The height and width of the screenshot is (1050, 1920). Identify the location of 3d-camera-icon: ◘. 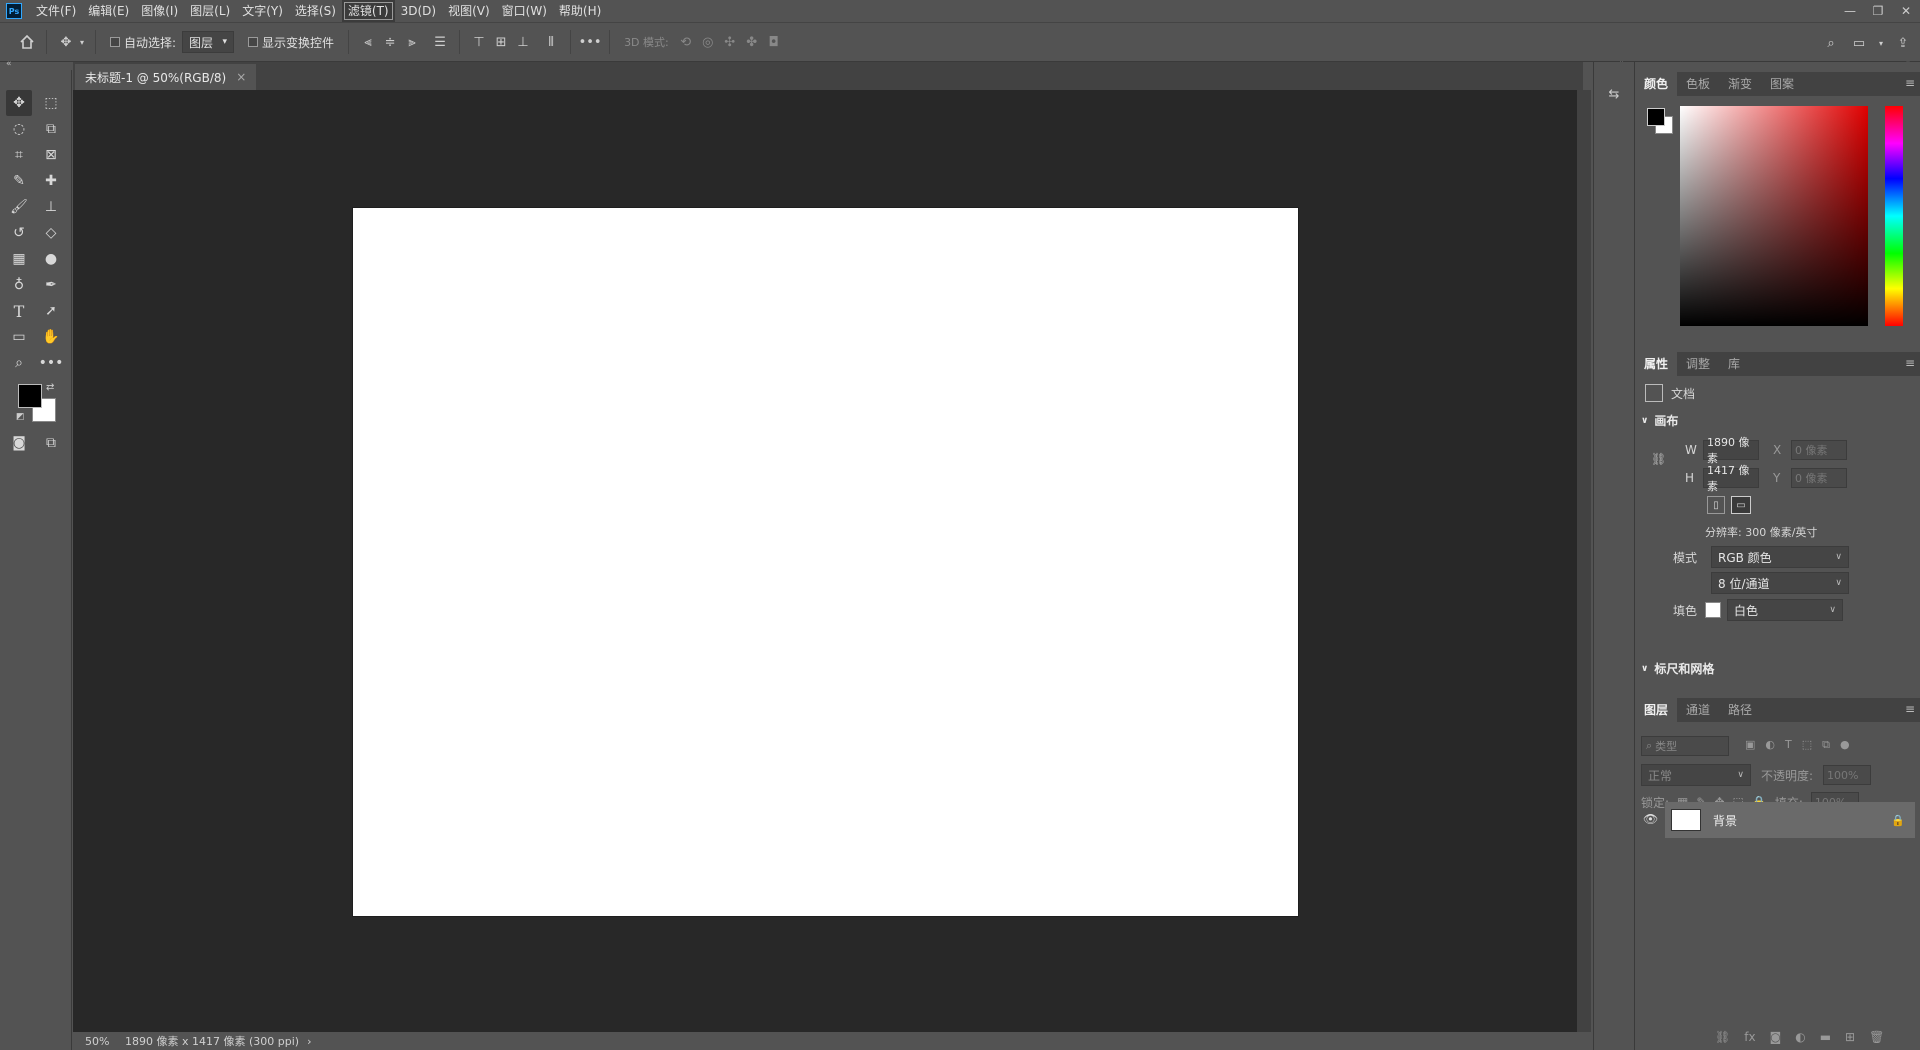
(774, 42).